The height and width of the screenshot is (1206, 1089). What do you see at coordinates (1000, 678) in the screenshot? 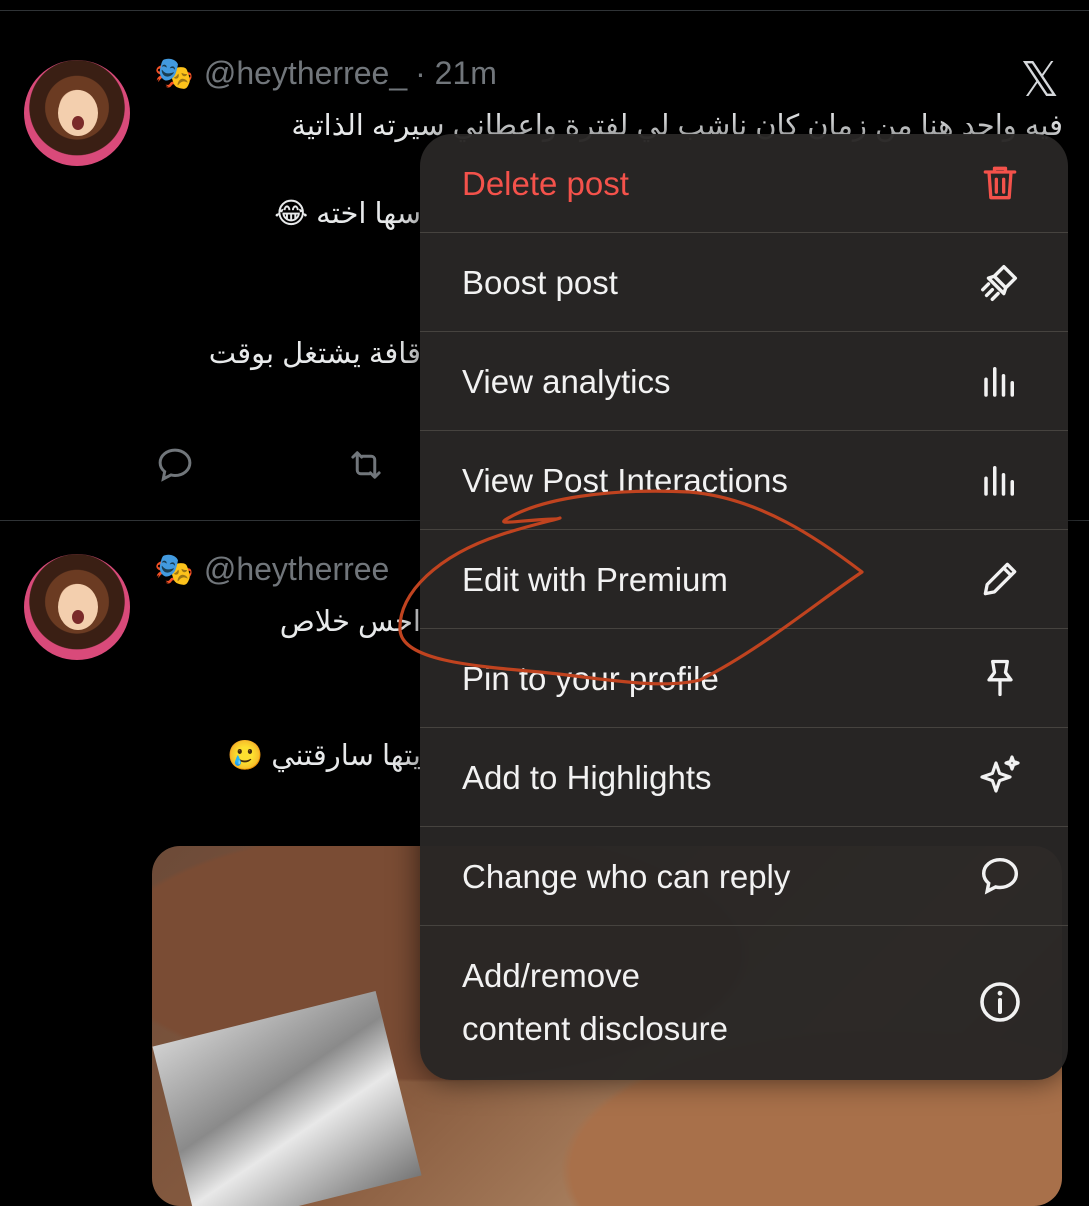
I see `pin-icon` at bounding box center [1000, 678].